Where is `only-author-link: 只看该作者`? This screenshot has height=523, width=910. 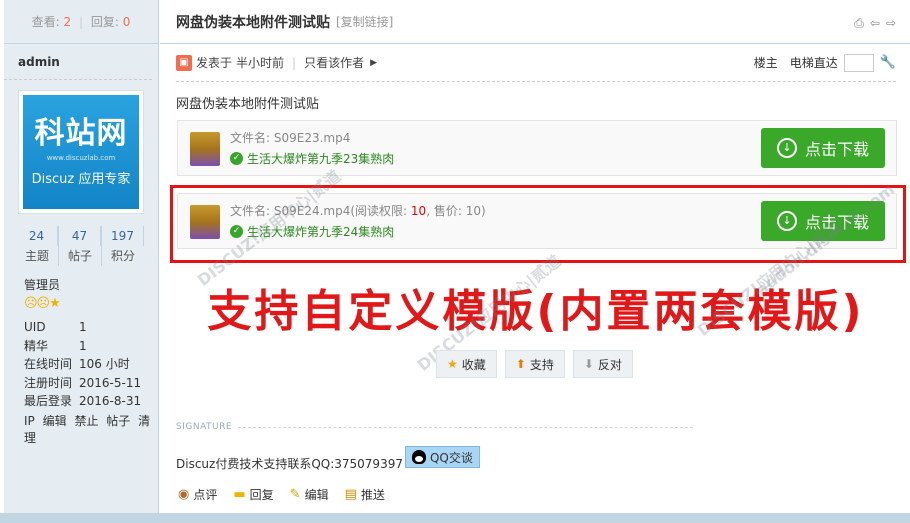 only-author-link: 只看该作者 is located at coordinates (334, 62).